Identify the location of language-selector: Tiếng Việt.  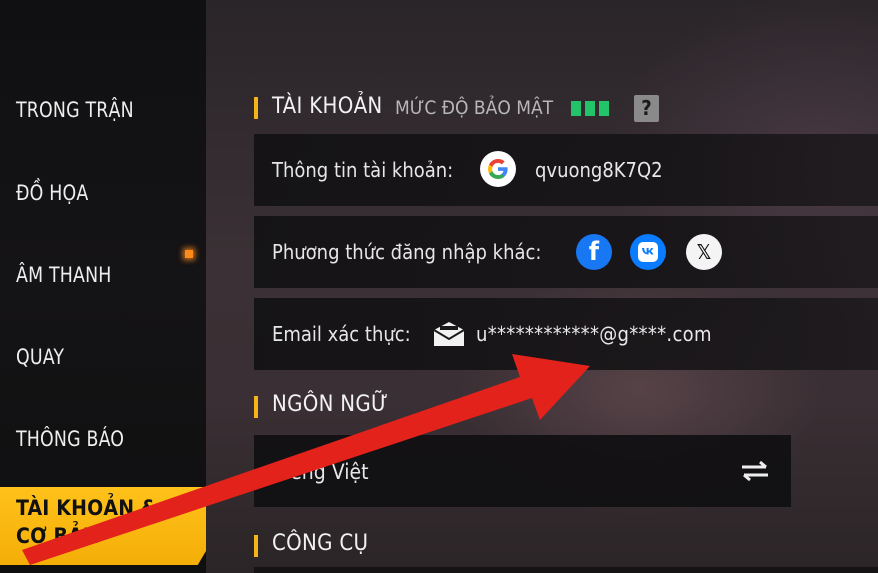
(522, 471).